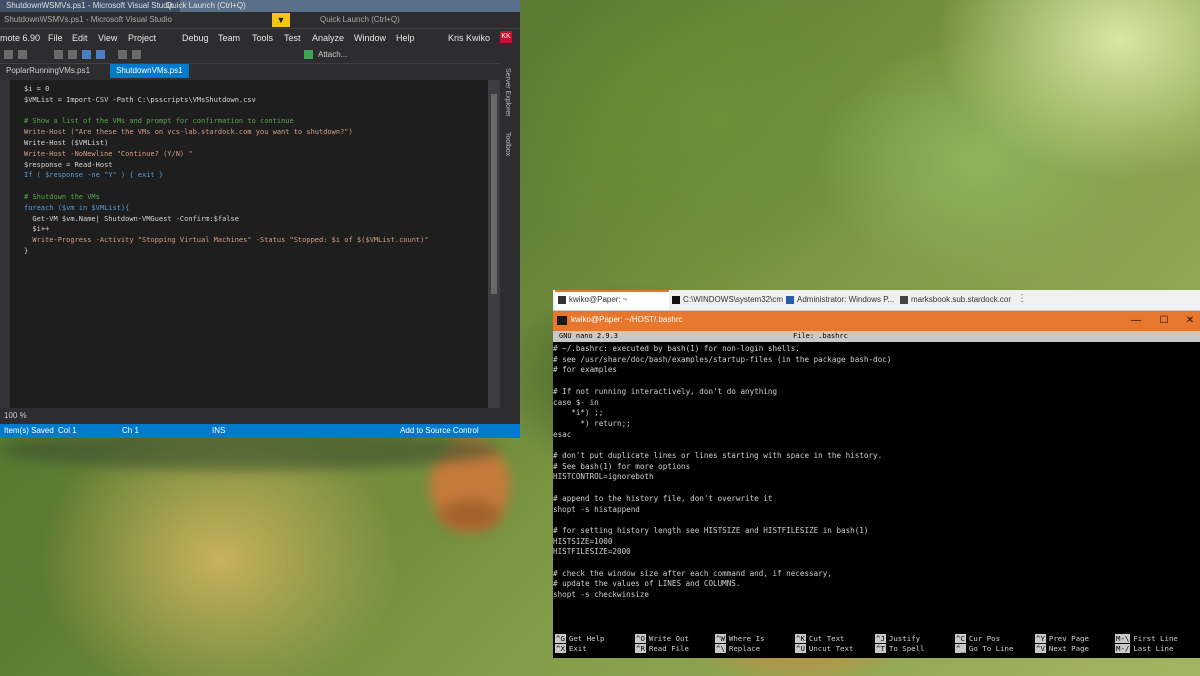  I want to click on menu-item-tools: Tools, so click(262, 38).